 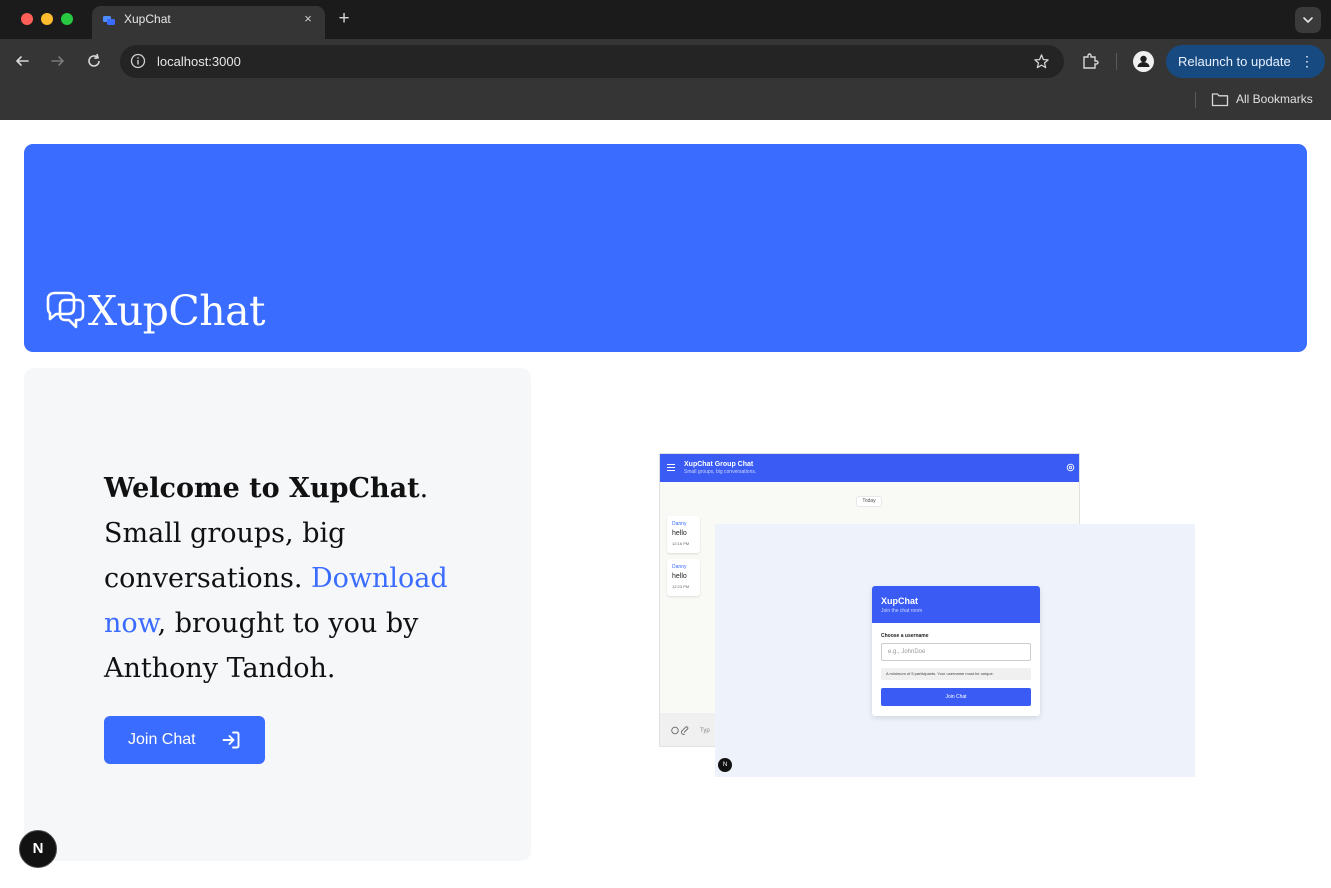 What do you see at coordinates (681, 543) in the screenshot?
I see `message-time: 12:16 PM` at bounding box center [681, 543].